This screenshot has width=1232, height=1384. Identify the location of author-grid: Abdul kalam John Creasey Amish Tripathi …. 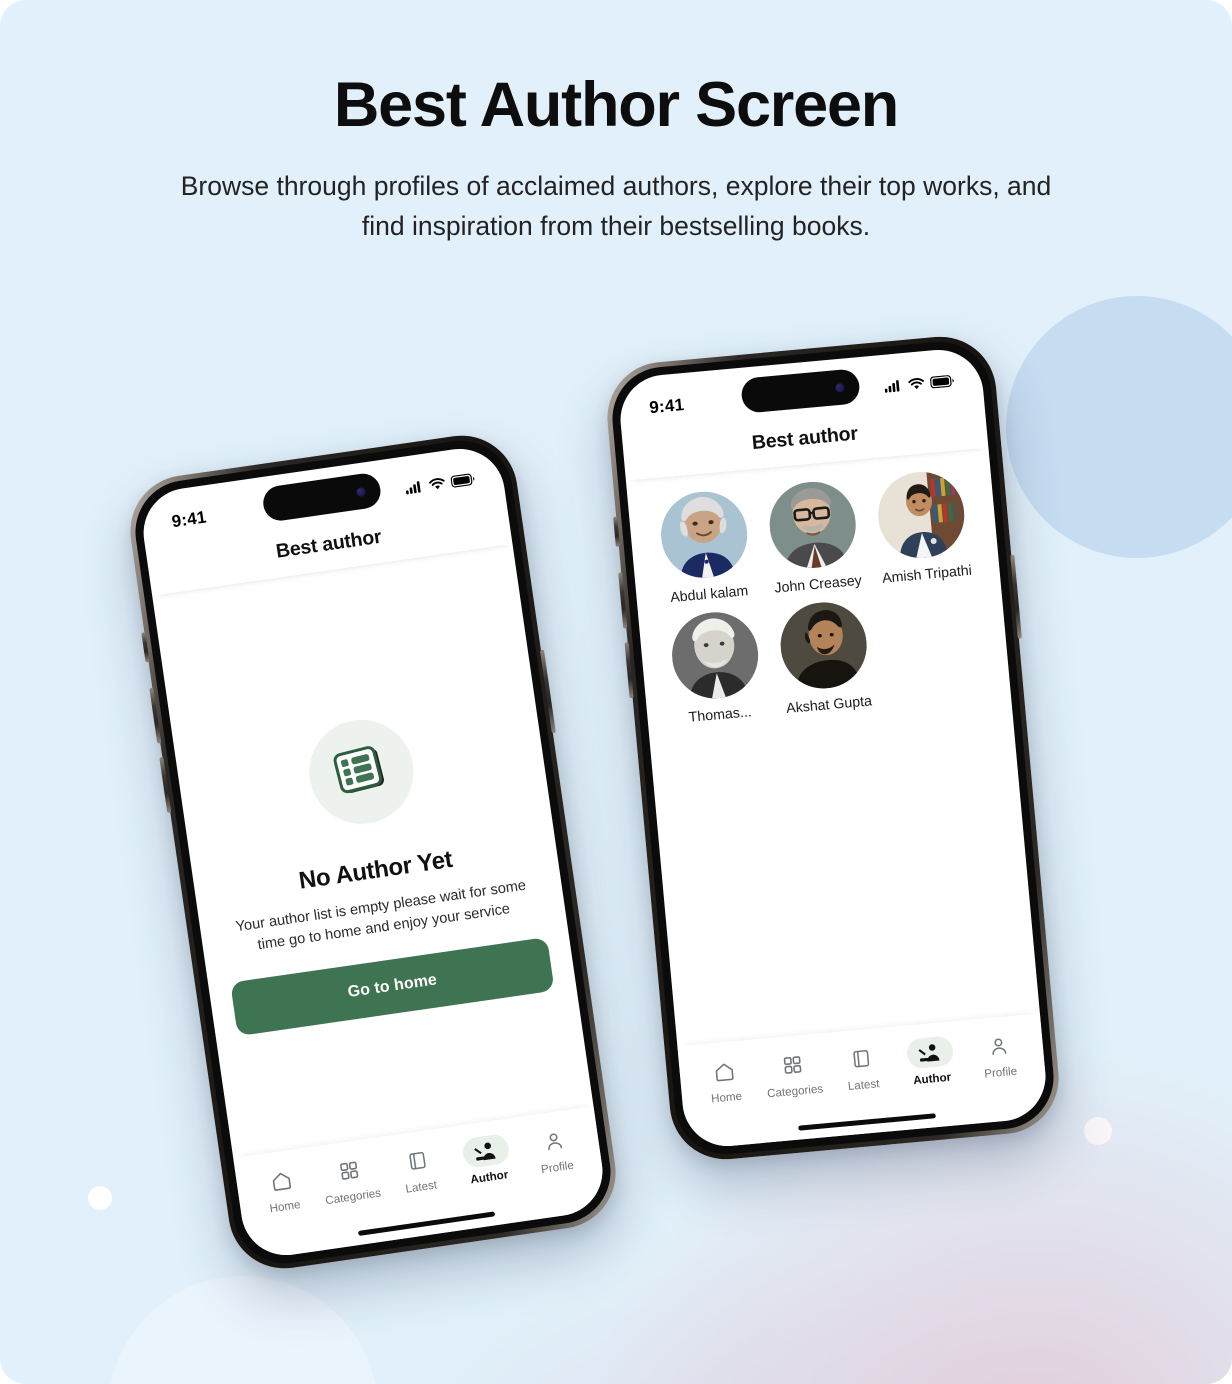
(819, 594).